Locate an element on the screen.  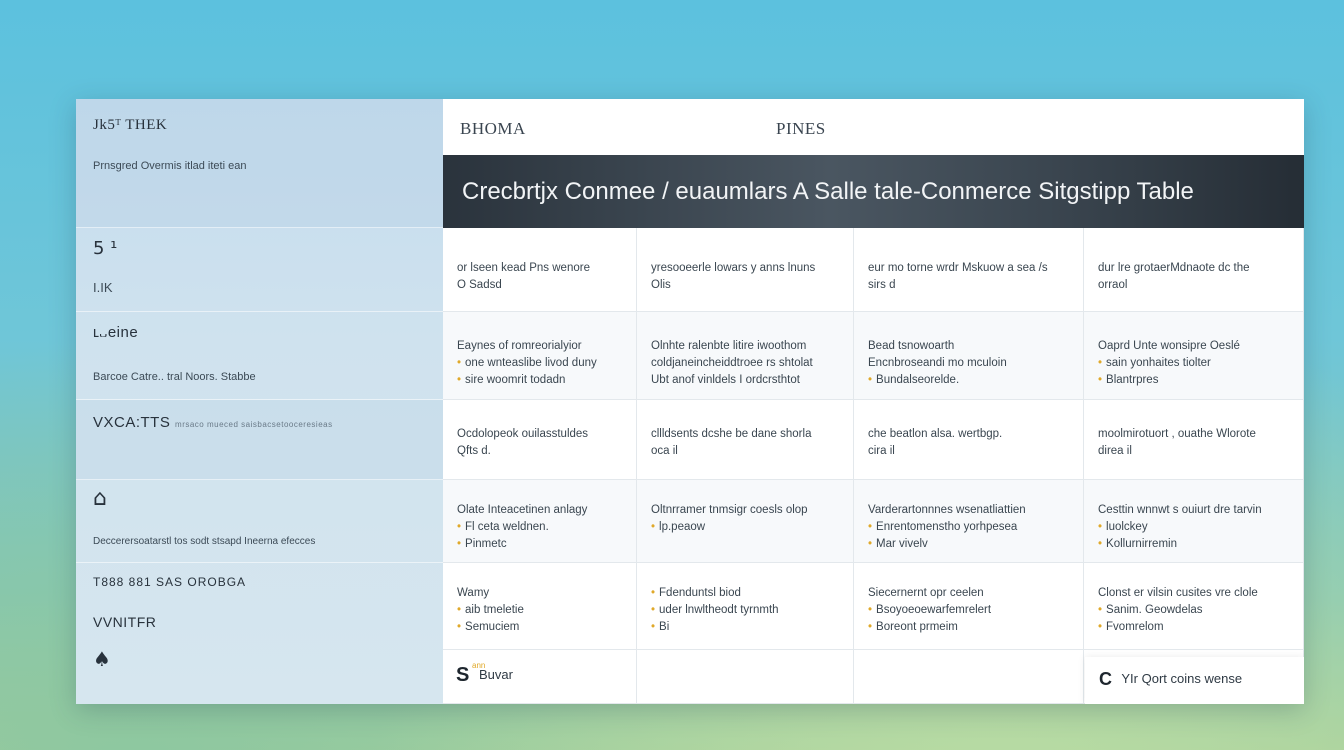
table-cell: Wamy • aib tmeletie • Semuciem is located at coordinates (540, 606).